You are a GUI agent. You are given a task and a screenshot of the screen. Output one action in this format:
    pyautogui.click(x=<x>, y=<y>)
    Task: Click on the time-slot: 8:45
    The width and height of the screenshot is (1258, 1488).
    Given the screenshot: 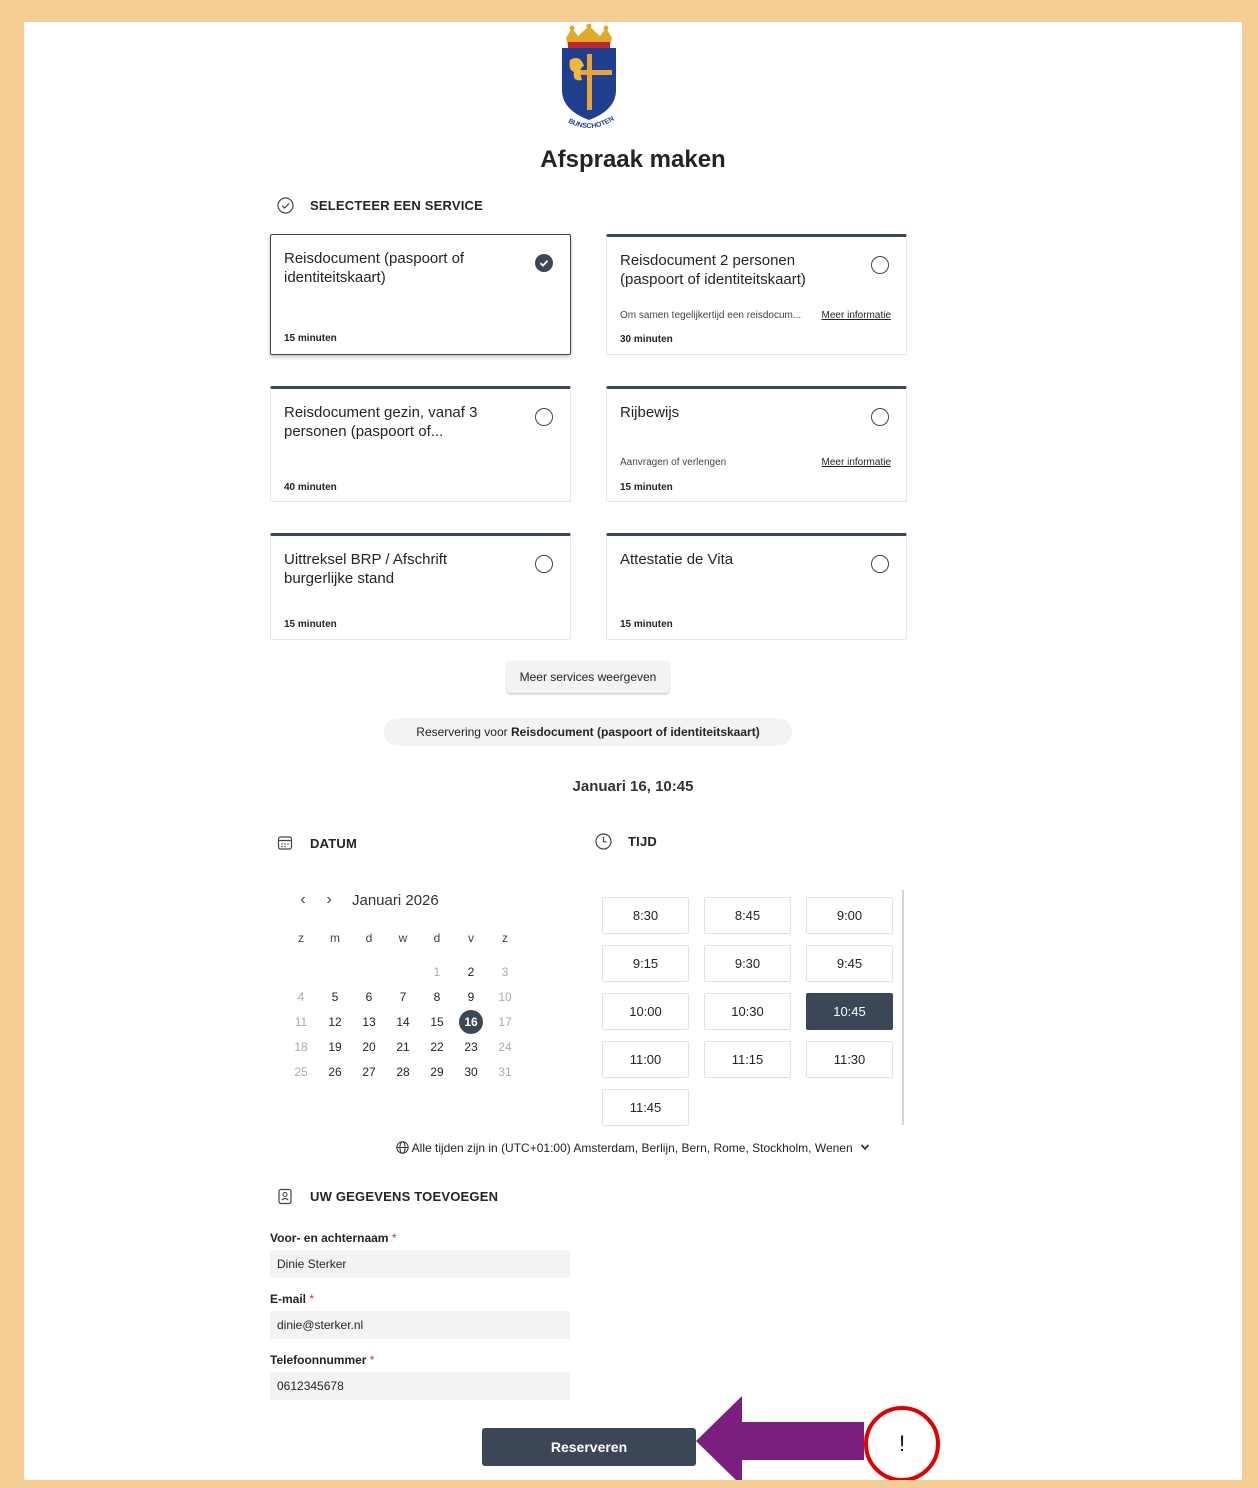 What is the action you would take?
    pyautogui.click(x=747, y=915)
    